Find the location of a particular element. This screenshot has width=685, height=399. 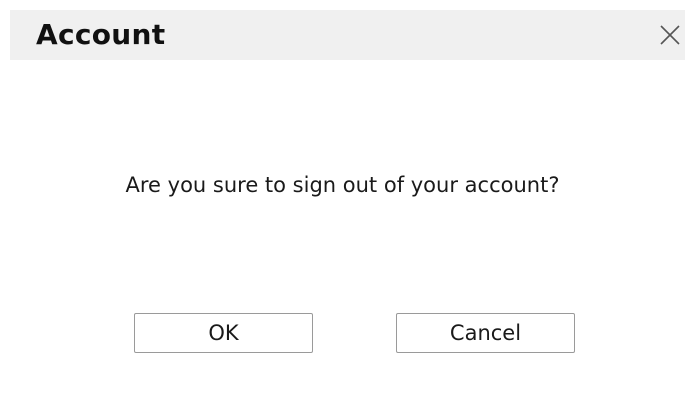

close-icon is located at coordinates (670, 35).